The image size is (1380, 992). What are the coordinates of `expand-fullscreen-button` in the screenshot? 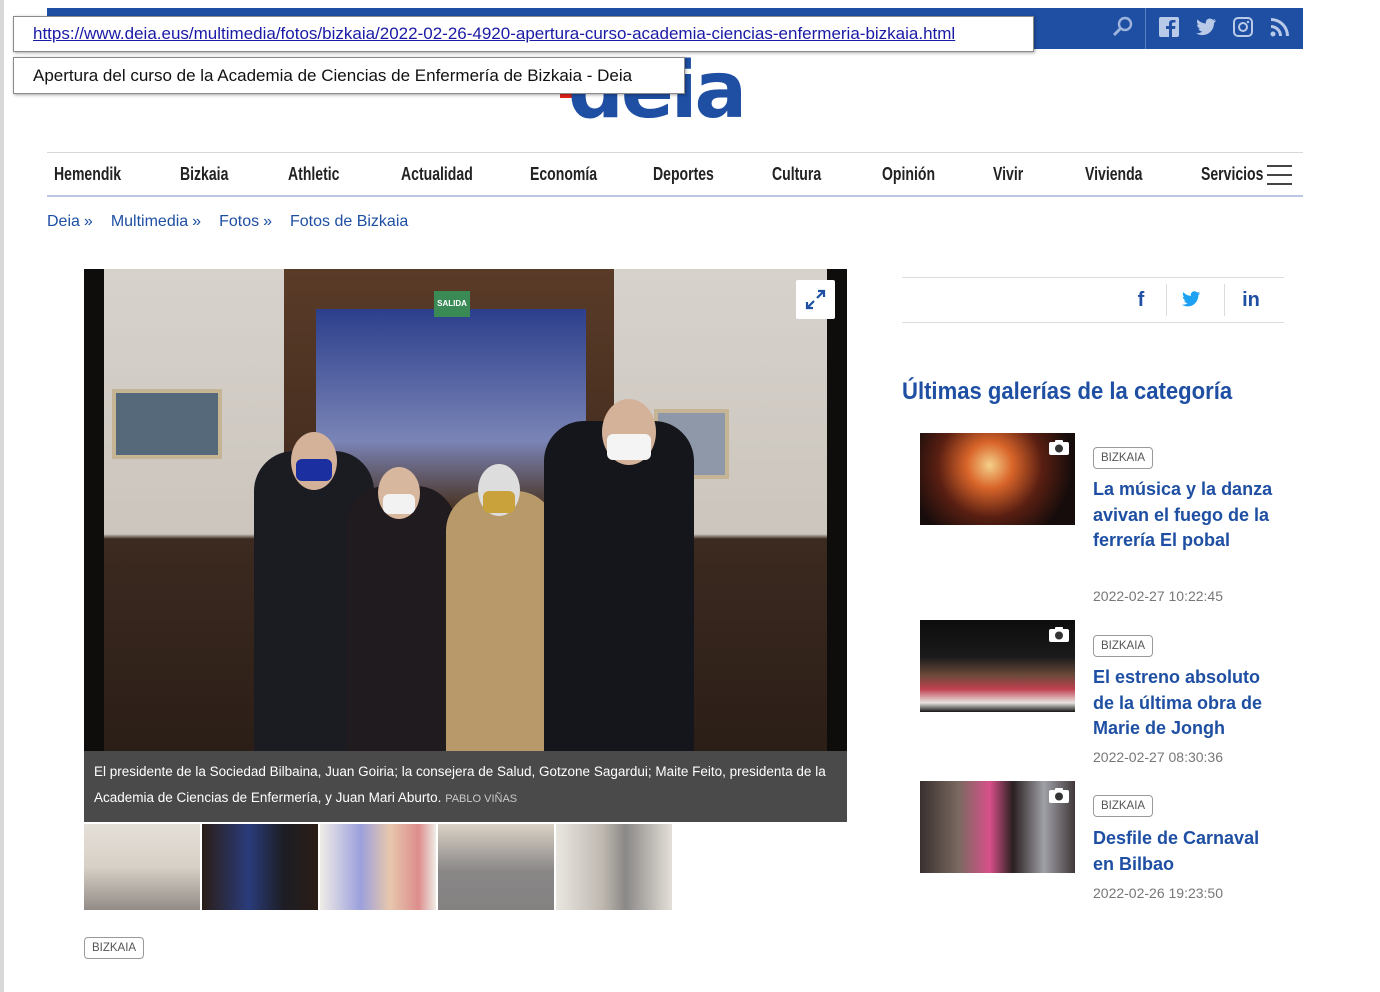 It's located at (815, 299).